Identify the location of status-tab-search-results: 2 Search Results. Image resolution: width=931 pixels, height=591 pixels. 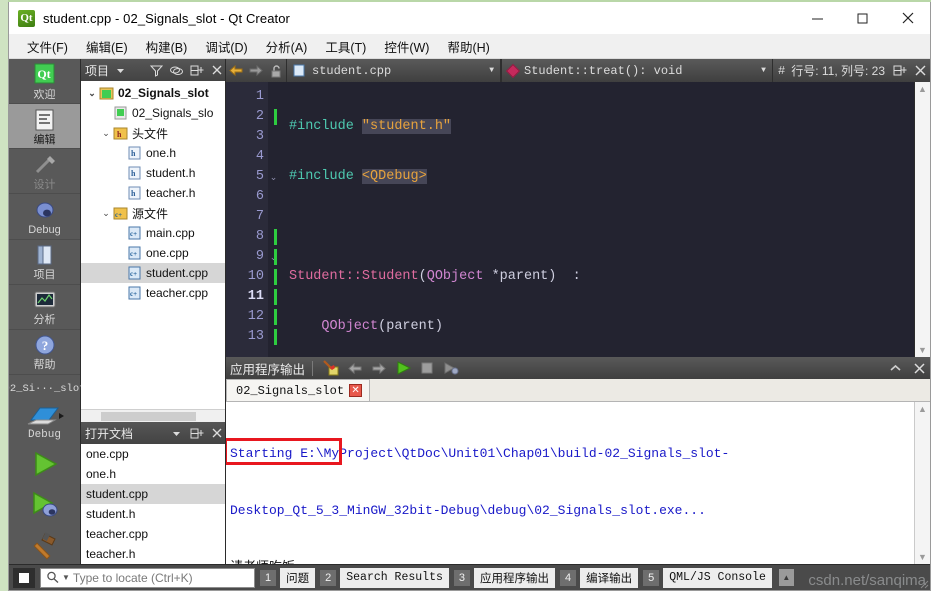
(384, 577).